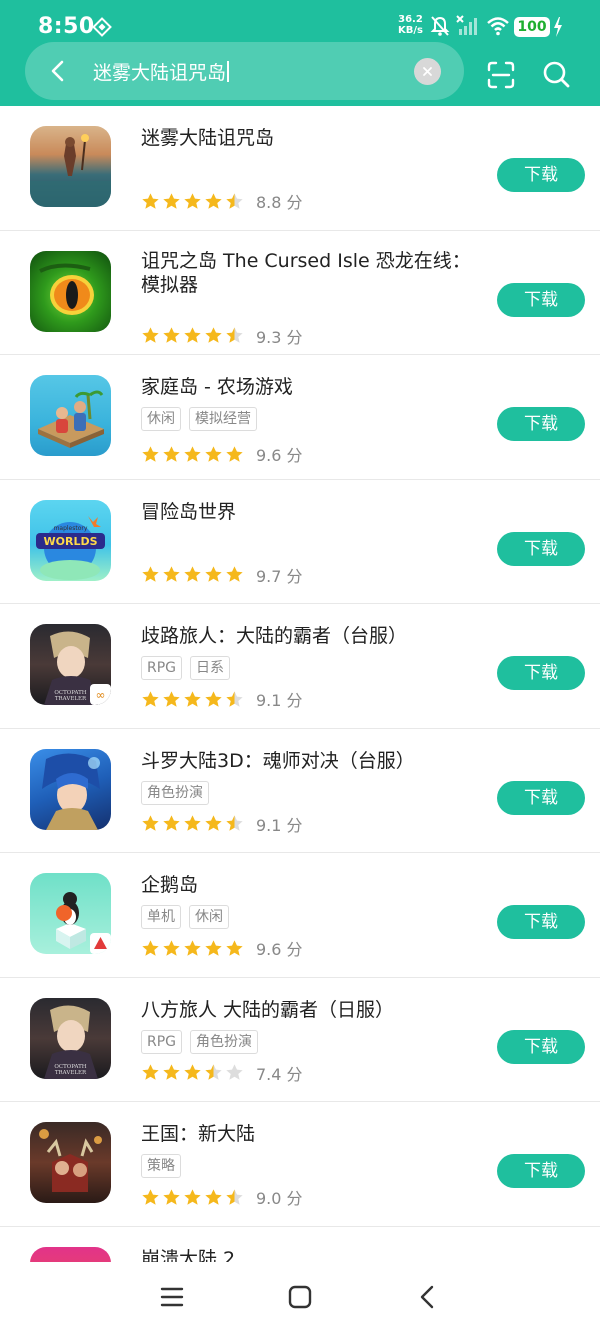  What do you see at coordinates (170, 885) in the screenshot?
I see `app-name: 企鹅岛` at bounding box center [170, 885].